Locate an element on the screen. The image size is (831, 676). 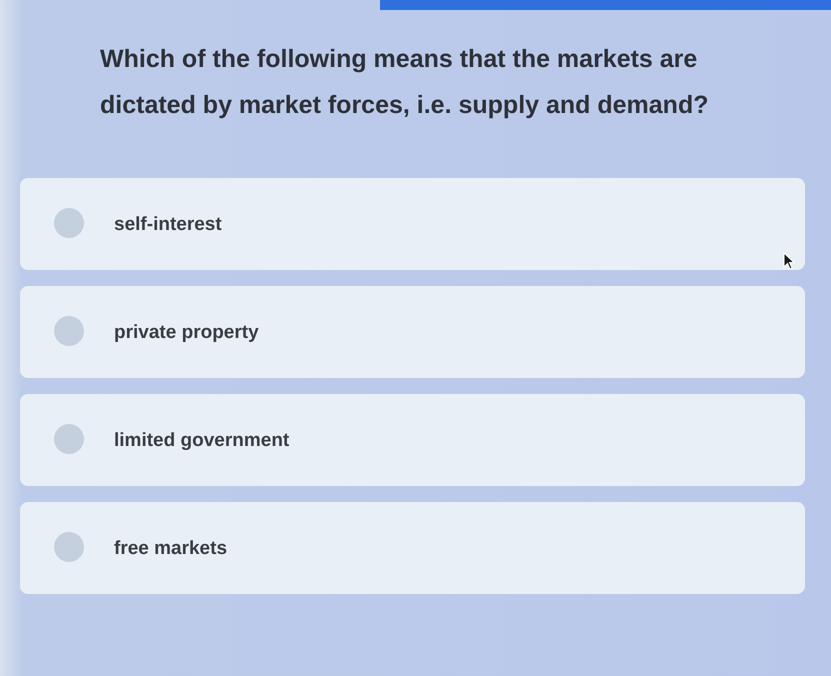
option-label: private property is located at coordinates (186, 333).